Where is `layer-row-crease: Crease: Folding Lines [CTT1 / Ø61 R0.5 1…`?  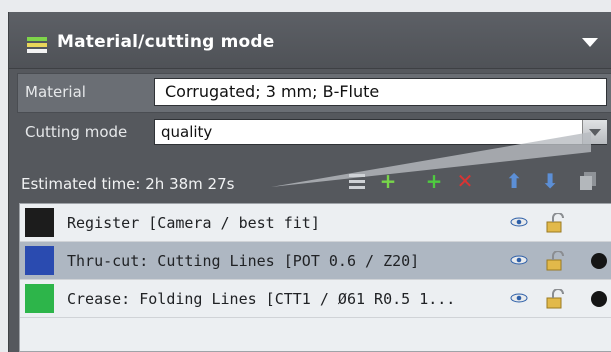
layer-row-crease: Crease: Folding Lines [CTT1 / Ø61 R0.5 1… is located at coordinates (315, 299).